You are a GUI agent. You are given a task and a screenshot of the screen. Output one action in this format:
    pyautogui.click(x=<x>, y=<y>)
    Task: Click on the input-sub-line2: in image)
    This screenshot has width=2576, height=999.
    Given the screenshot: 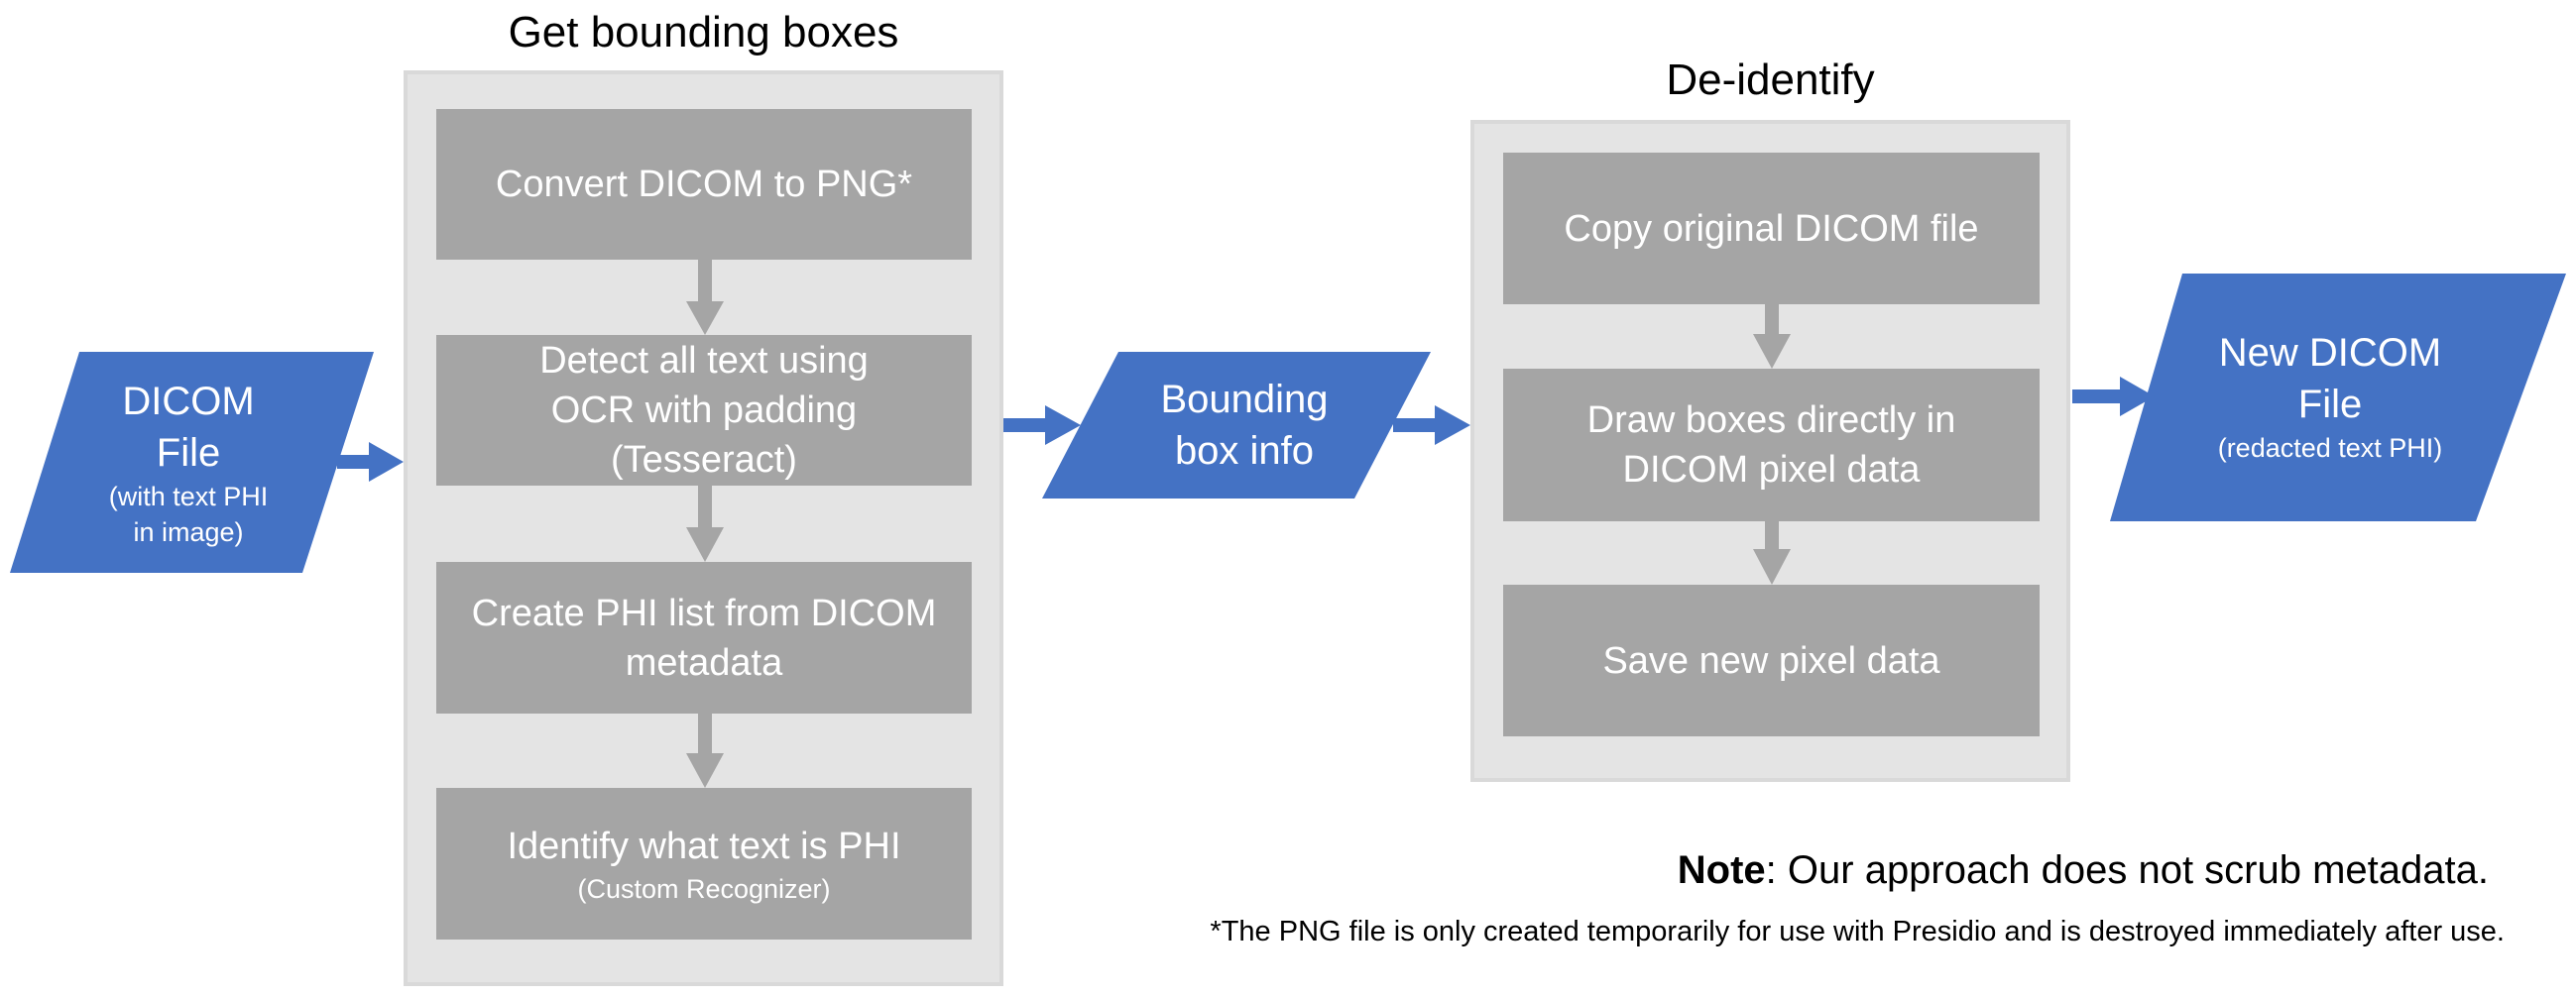 What is the action you would take?
    pyautogui.click(x=189, y=532)
    